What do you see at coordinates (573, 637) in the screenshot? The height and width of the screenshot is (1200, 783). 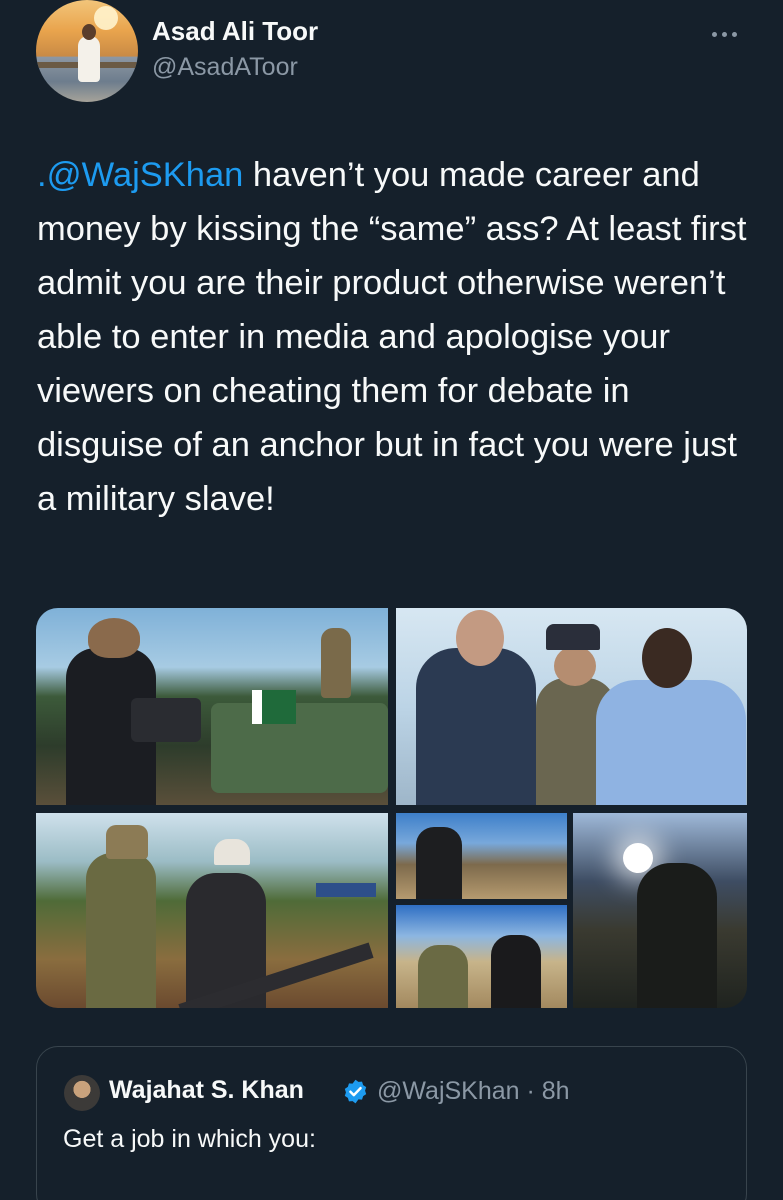 I see `officer-cap` at bounding box center [573, 637].